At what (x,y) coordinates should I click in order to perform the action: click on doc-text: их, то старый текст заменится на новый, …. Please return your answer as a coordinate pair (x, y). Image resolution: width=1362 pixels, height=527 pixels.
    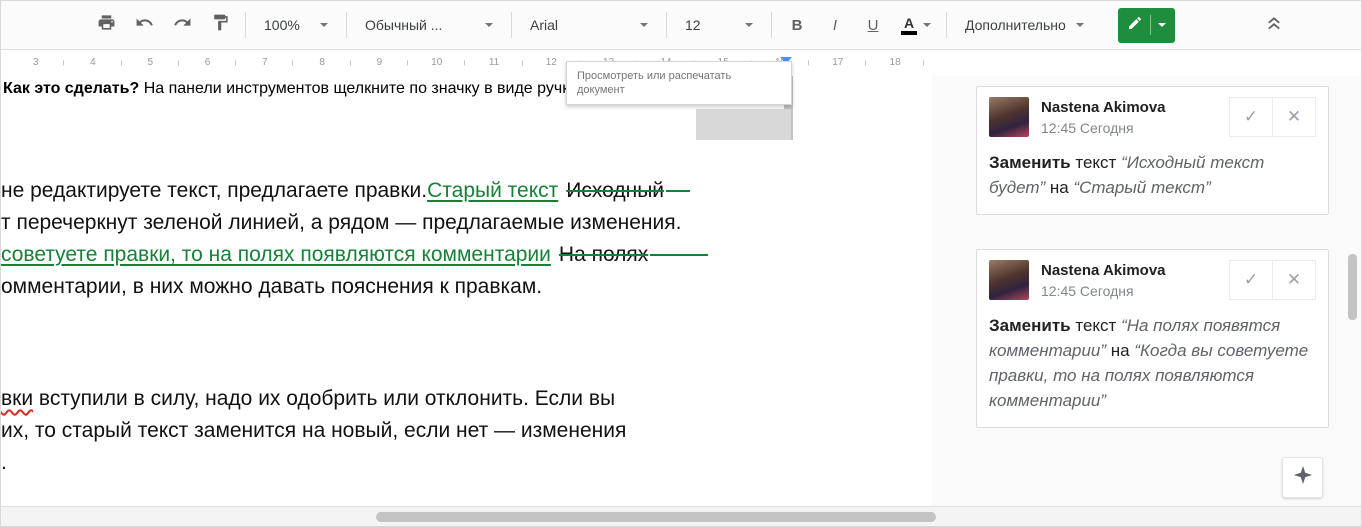
    Looking at the image, I should click on (314, 430).